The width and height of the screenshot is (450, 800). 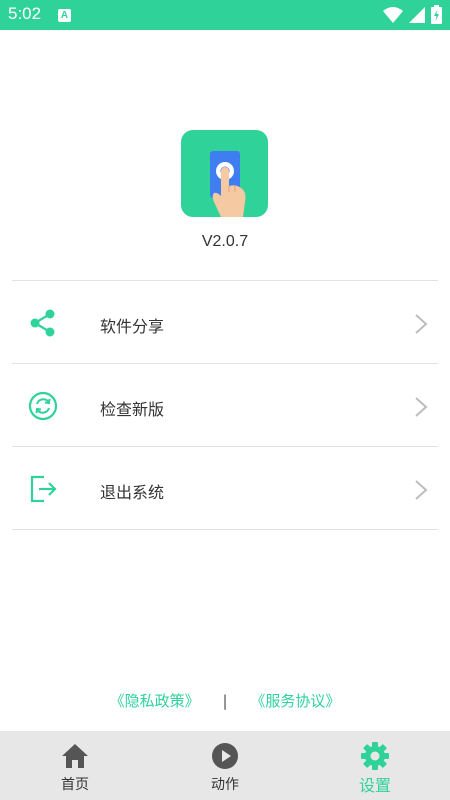 What do you see at coordinates (225, 785) in the screenshot?
I see `tab-label-action: 动作` at bounding box center [225, 785].